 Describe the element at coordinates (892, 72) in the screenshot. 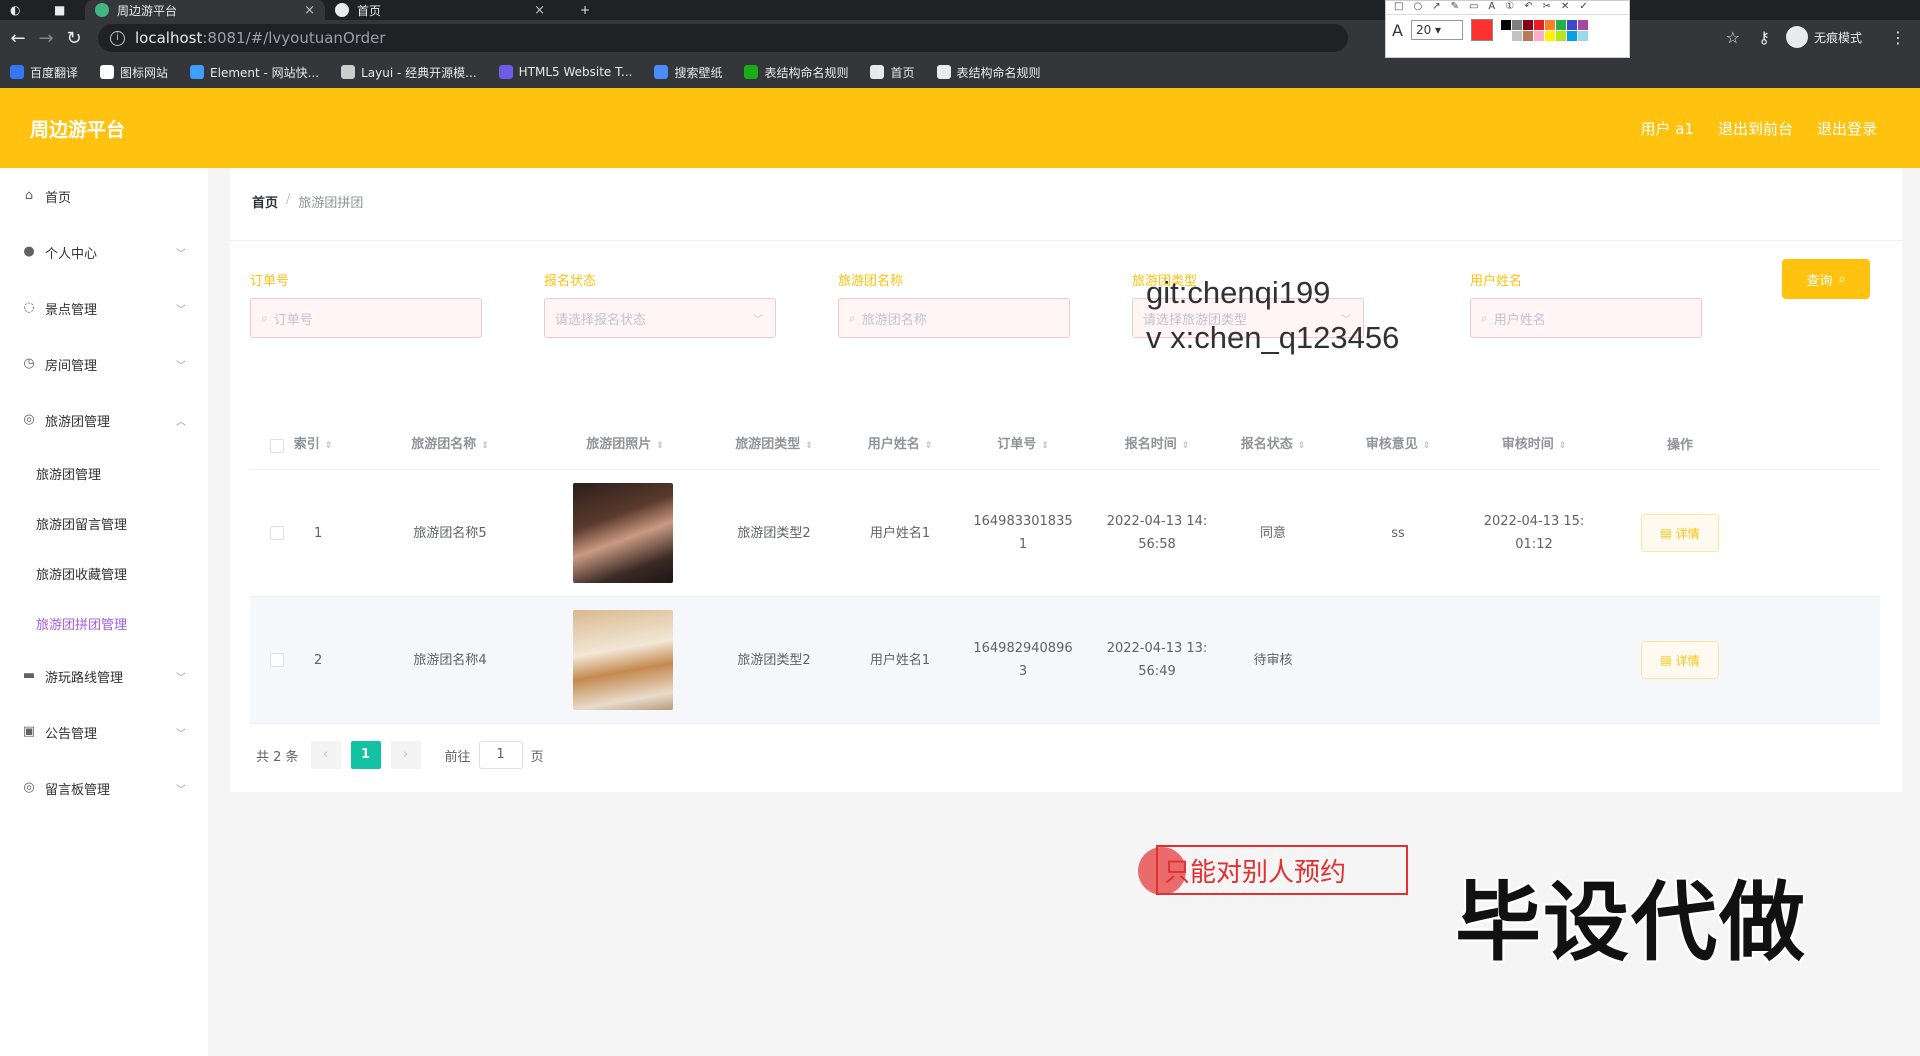

I see `bookmark-item: 首页` at that location.